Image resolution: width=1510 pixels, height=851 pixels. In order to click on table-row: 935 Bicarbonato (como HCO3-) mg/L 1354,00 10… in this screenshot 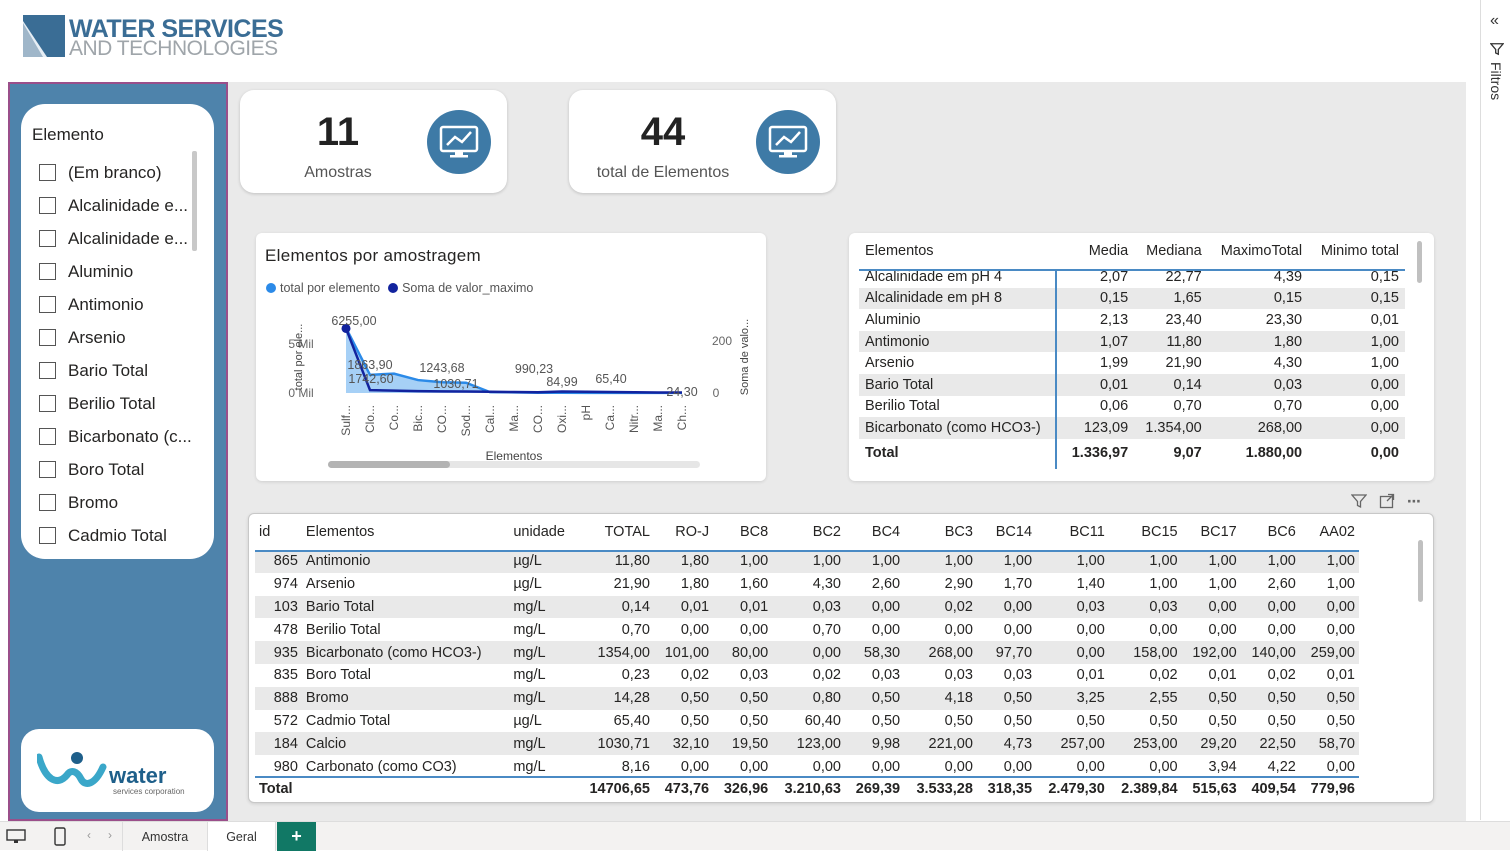, I will do `click(807, 652)`.